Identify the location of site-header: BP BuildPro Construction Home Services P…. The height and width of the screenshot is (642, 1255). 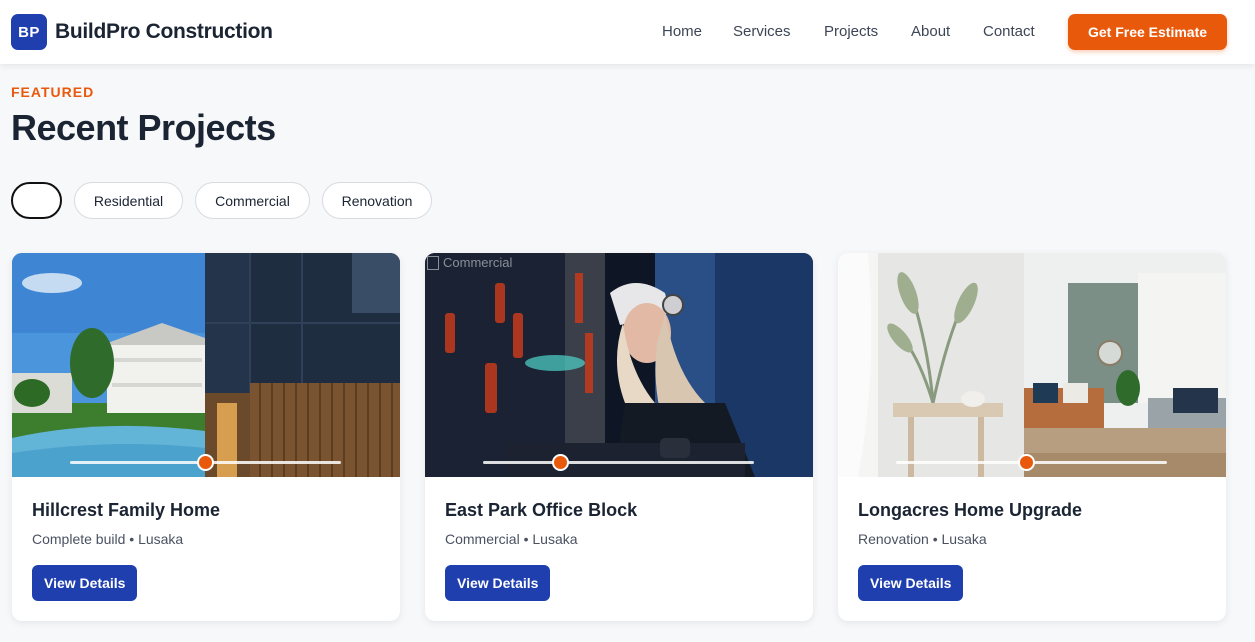
(627, 32).